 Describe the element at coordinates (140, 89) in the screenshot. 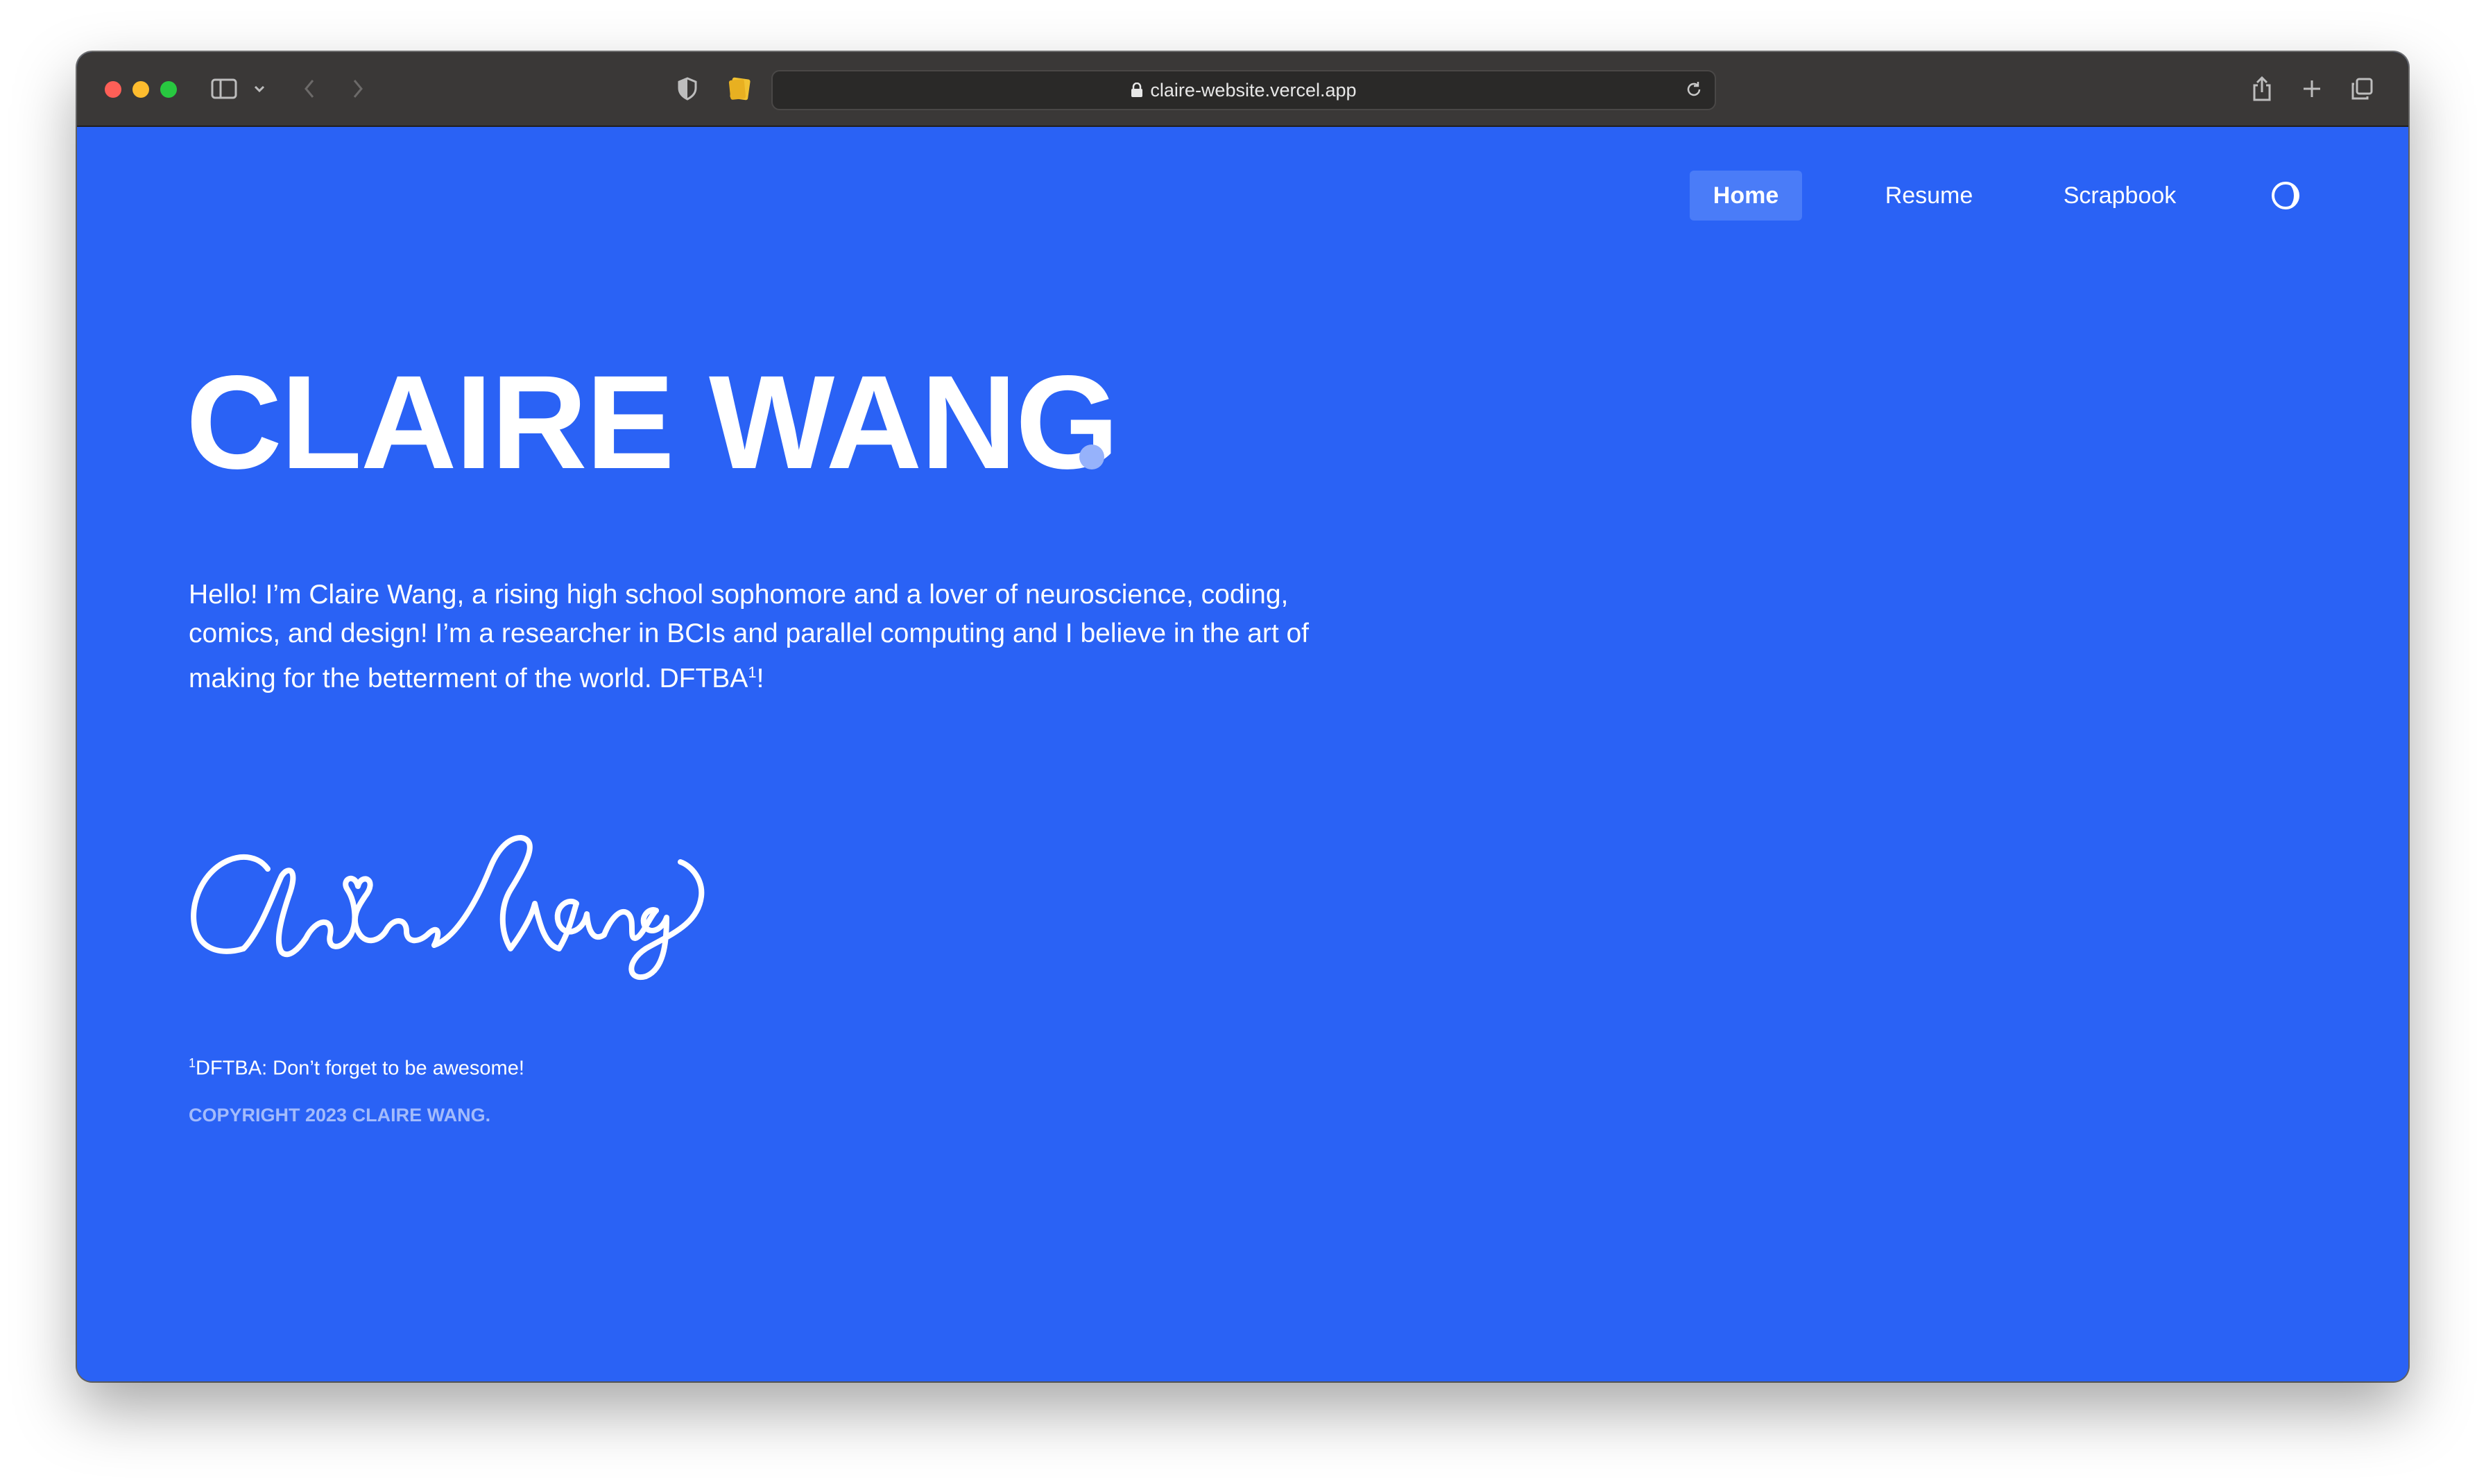

I see `minimize-window-button` at that location.